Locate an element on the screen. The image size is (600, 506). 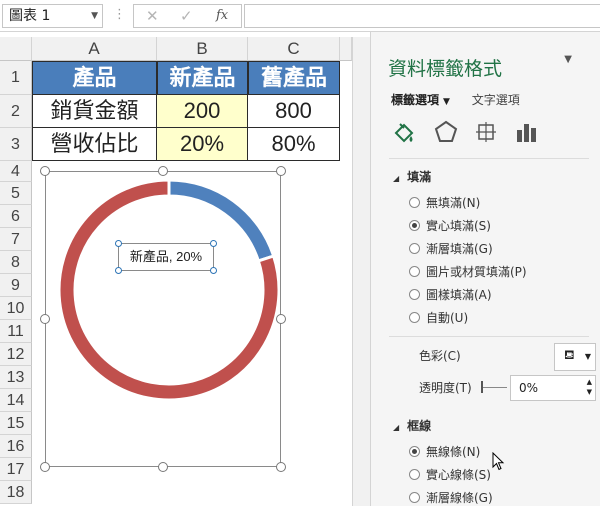
fill-opts-item: 漸層填滿(G) is located at coordinates (451, 249).